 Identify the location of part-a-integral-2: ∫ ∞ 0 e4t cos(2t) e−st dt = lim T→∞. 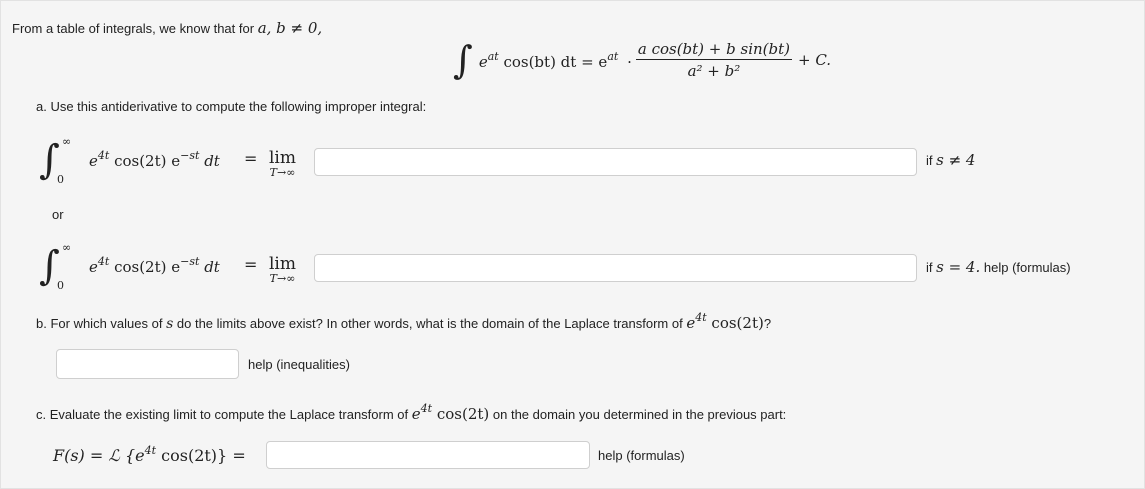
(167, 266).